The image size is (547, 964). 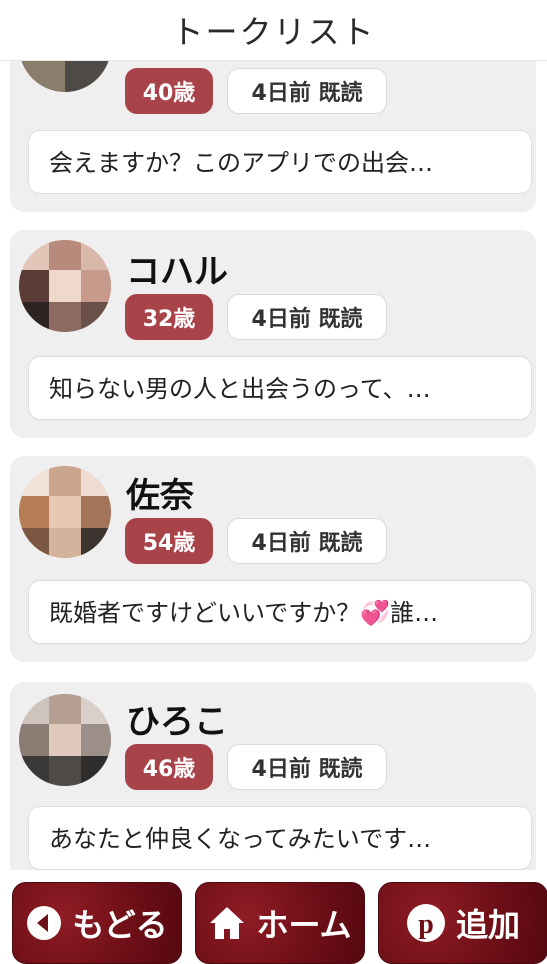 I want to click on home-button: ホーム, so click(x=280, y=923).